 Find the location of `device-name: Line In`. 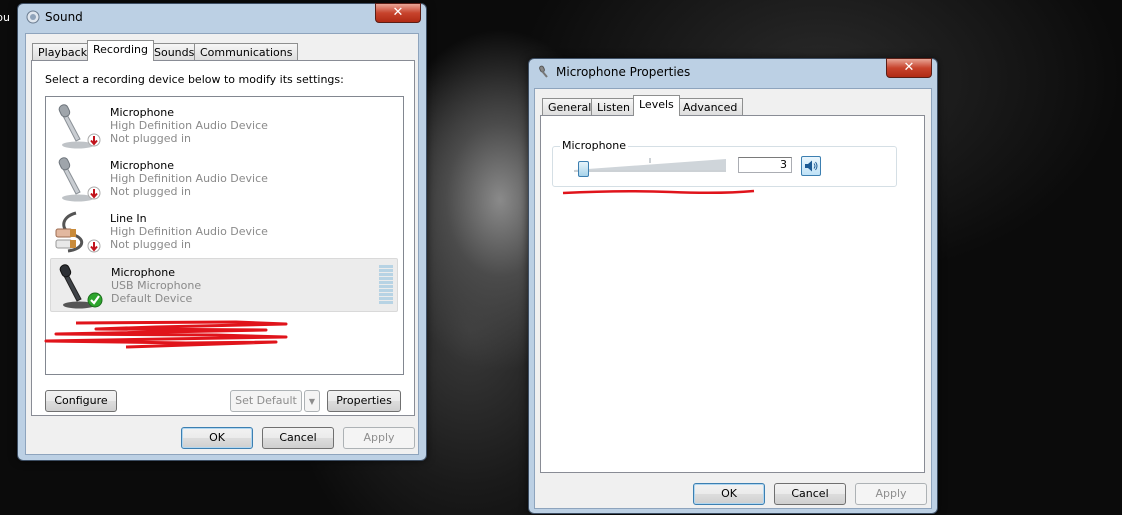

device-name: Line In is located at coordinates (128, 218).